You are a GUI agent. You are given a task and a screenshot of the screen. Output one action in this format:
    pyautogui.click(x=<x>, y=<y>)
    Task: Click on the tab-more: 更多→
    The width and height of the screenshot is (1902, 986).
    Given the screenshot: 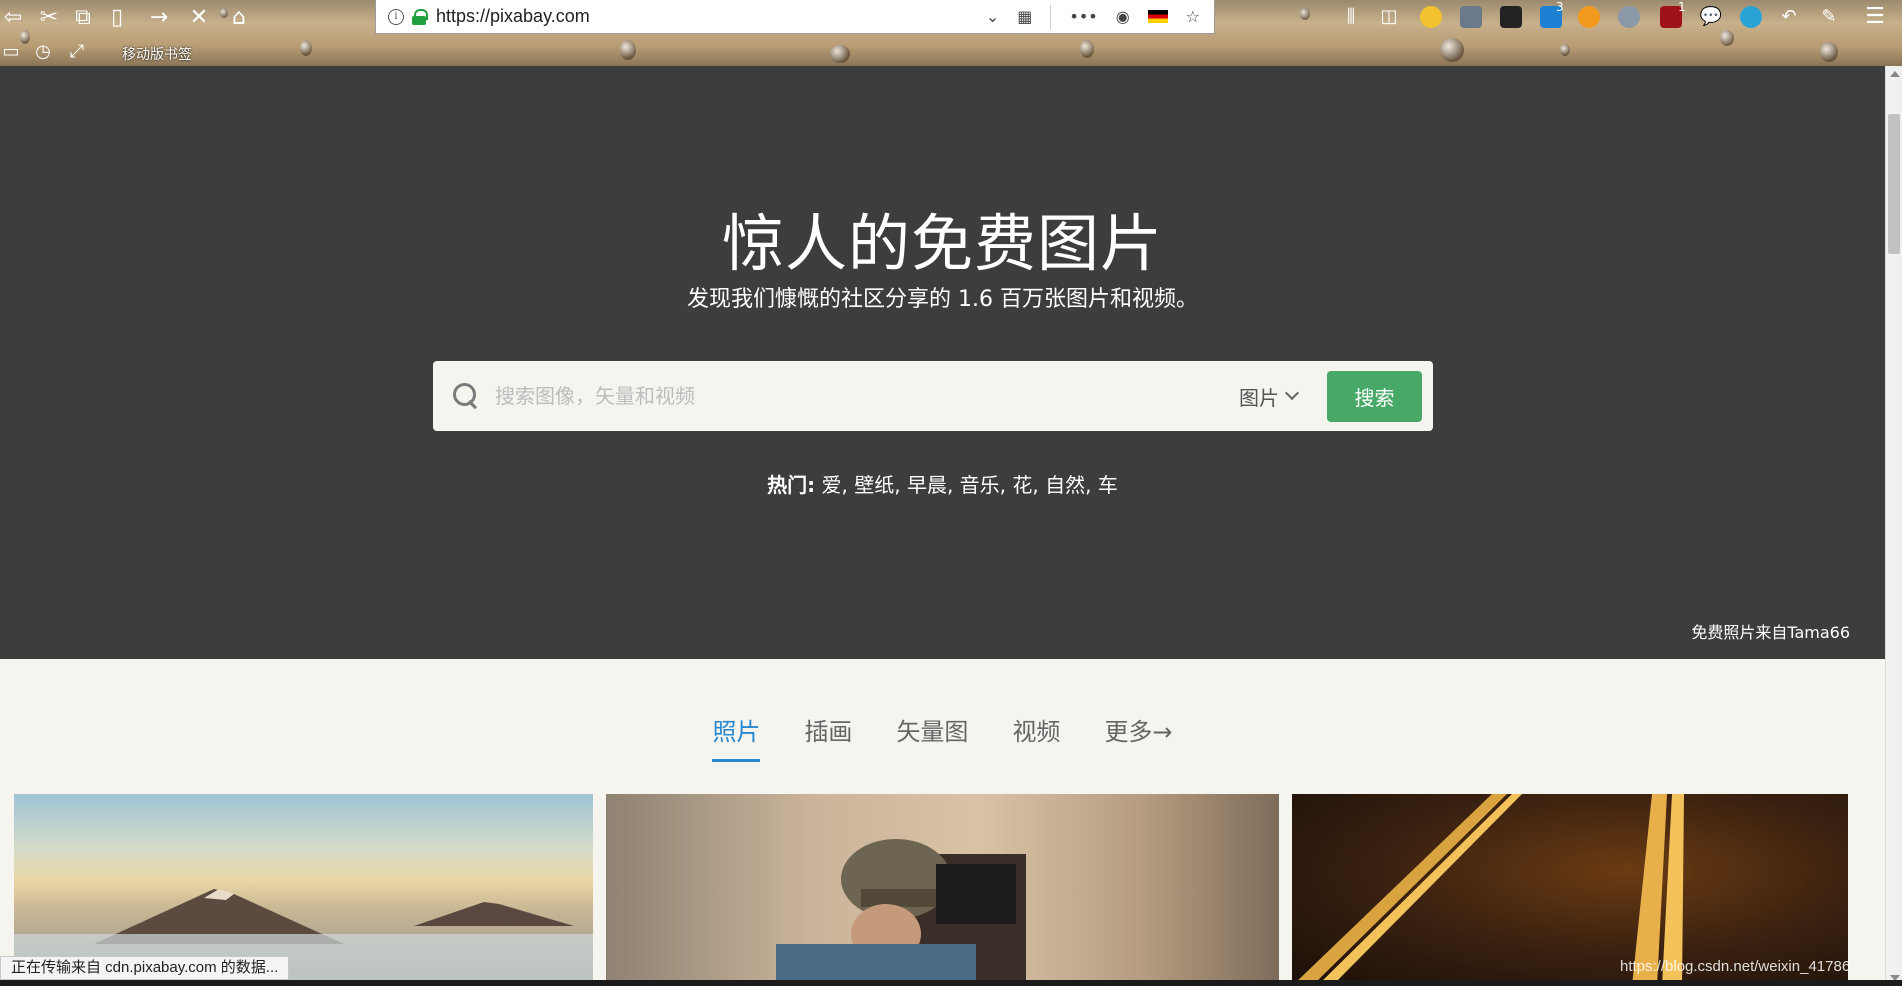 What is the action you would take?
    pyautogui.click(x=1138, y=737)
    